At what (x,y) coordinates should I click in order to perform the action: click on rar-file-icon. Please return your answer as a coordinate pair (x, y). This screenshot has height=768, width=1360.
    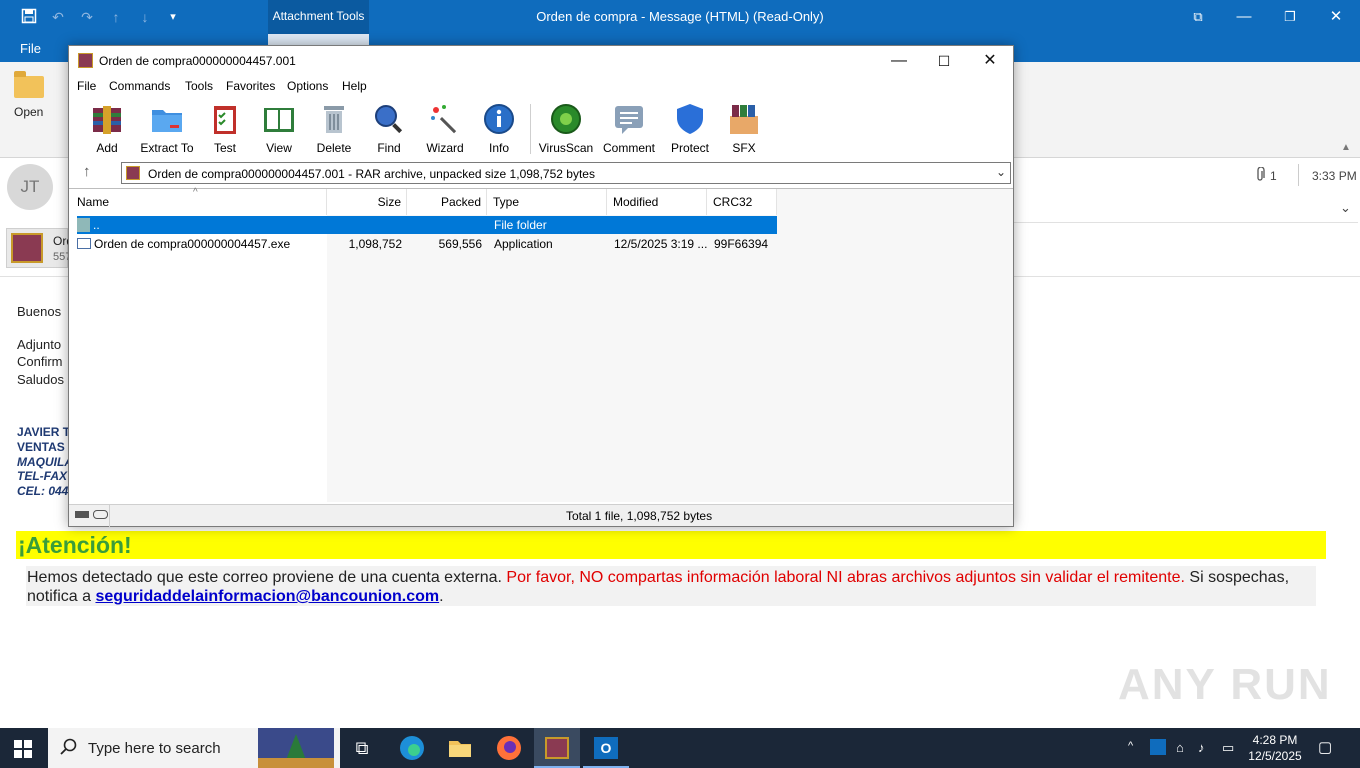
    Looking at the image, I should click on (27, 248).